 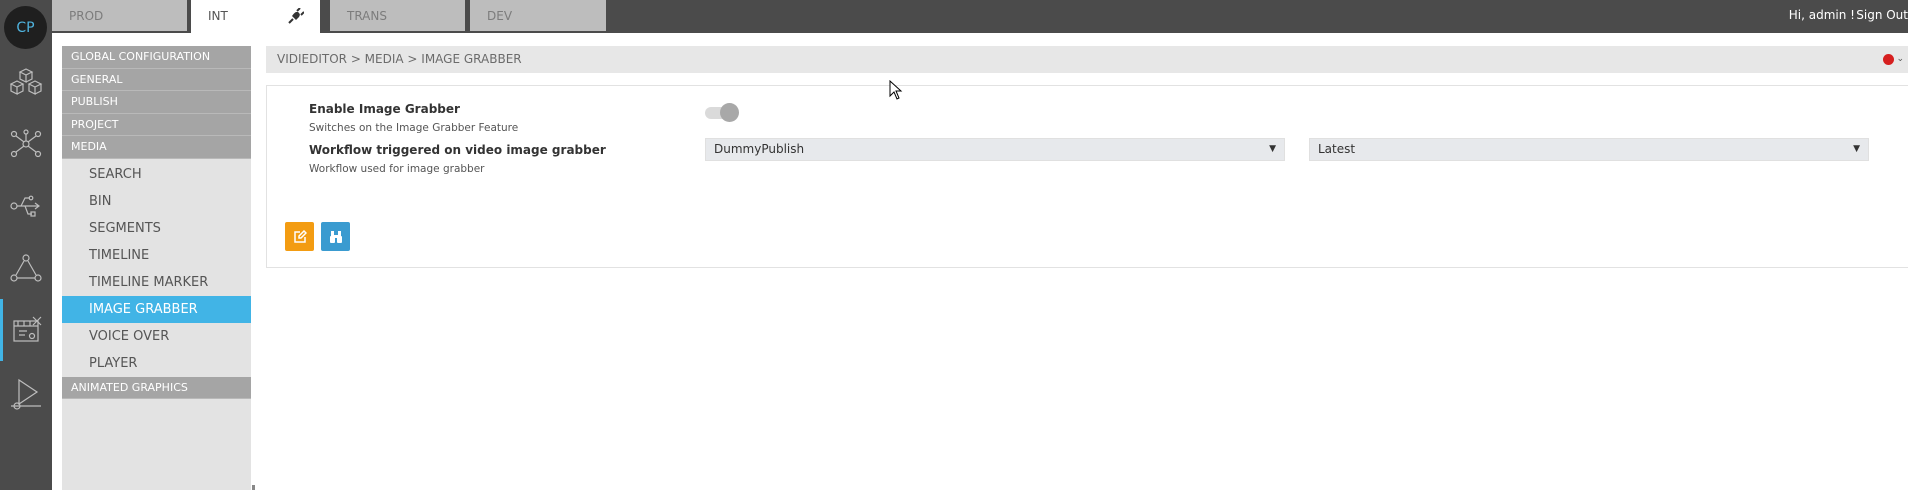 What do you see at coordinates (954, 16) in the screenshot?
I see `top-bar: PROD INT TRANS DEV Hi, admin ! Sign Out` at bounding box center [954, 16].